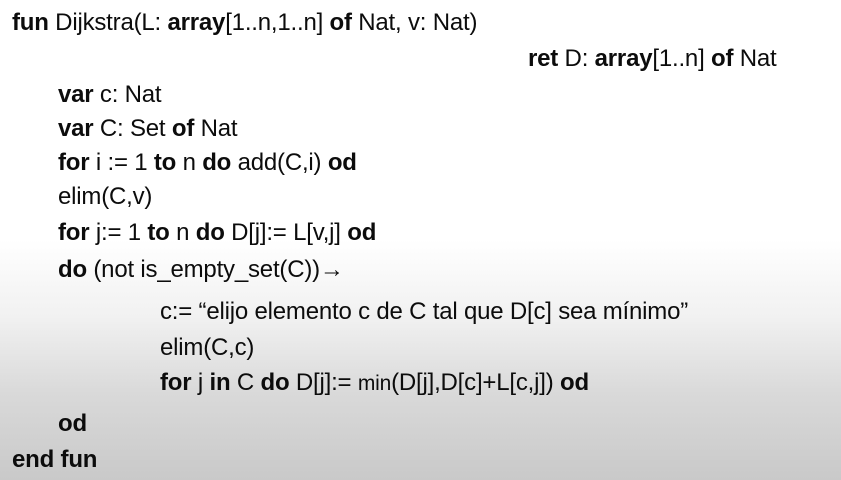  I want to click on code-line-elim-c: elim(C,c), so click(207, 348).